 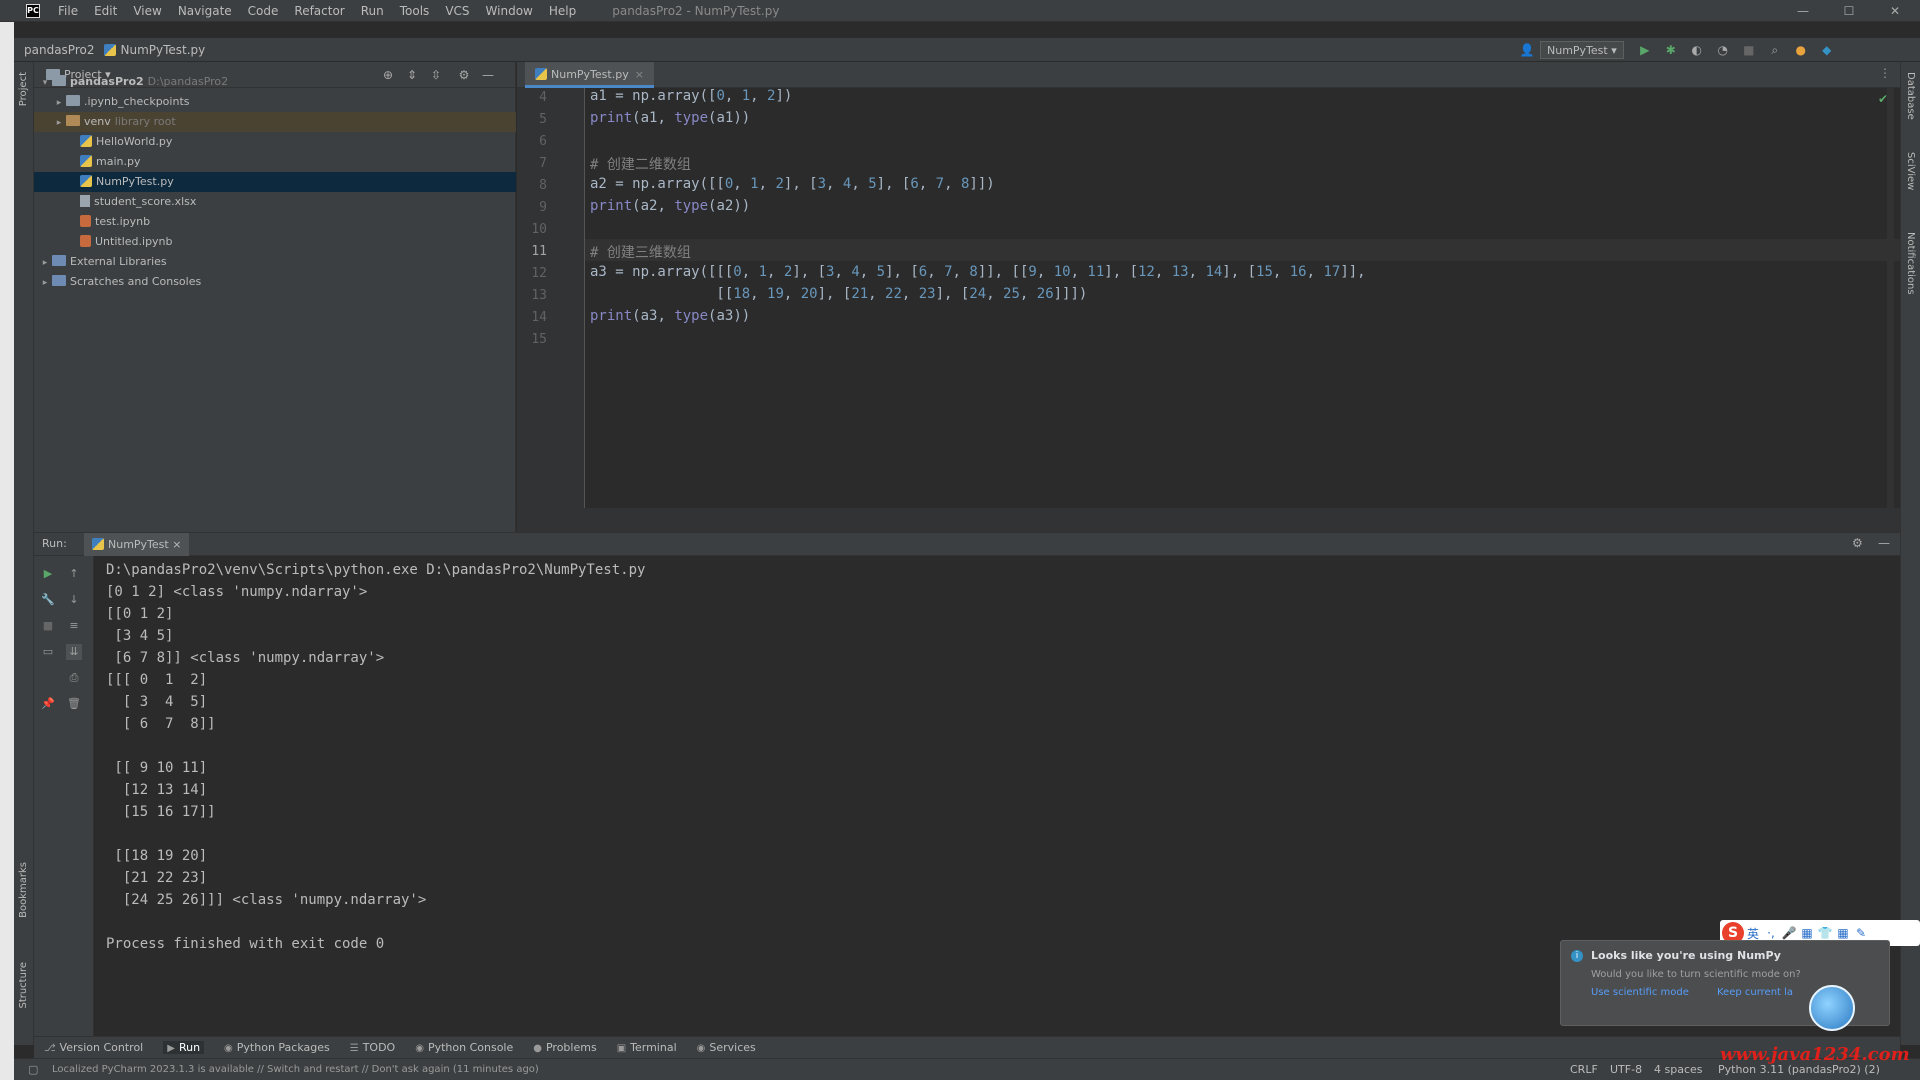 What do you see at coordinates (726, 1047) in the screenshot?
I see `services-tool-button: ◉ Services` at bounding box center [726, 1047].